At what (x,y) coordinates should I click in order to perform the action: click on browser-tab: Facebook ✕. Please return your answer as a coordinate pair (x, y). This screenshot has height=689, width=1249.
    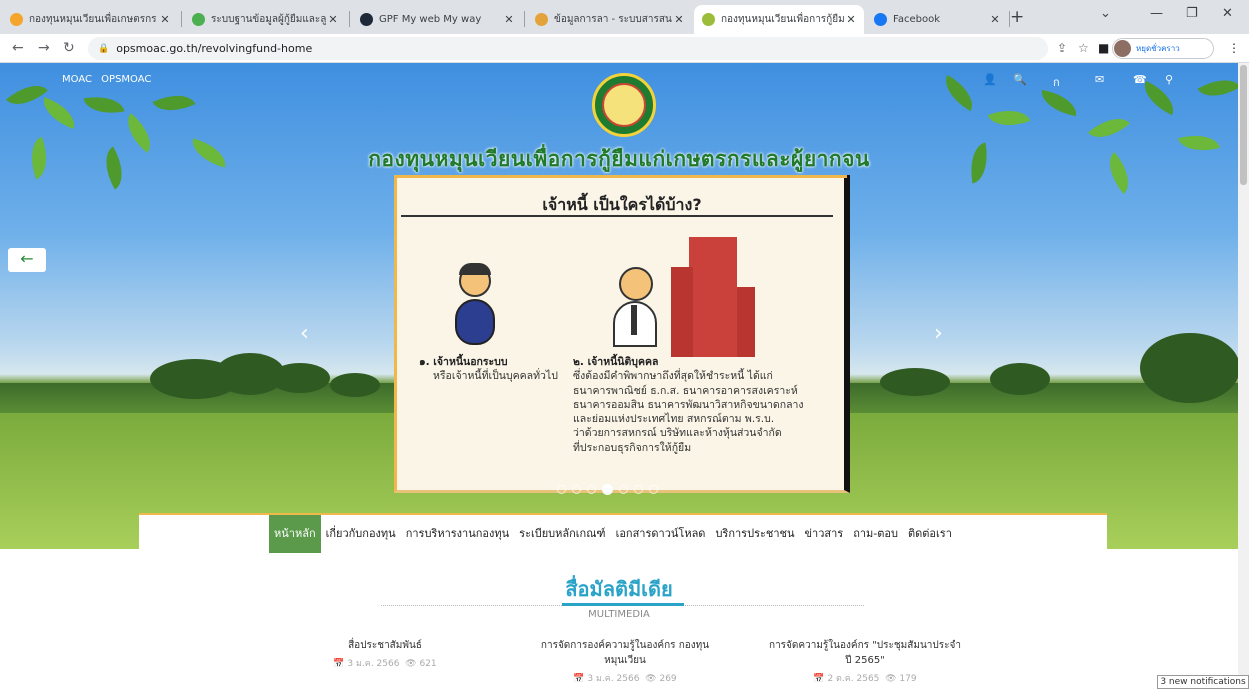
    Looking at the image, I should click on (937, 19).